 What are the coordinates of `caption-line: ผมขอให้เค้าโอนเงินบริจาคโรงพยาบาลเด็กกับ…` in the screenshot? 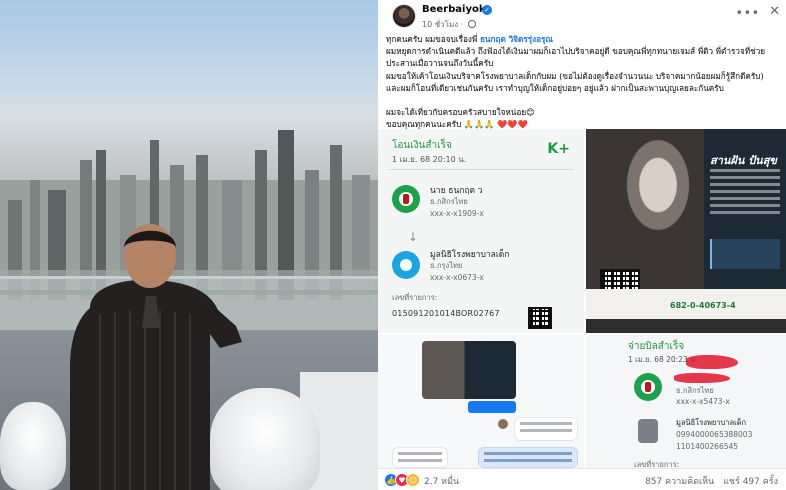 It's located at (575, 75).